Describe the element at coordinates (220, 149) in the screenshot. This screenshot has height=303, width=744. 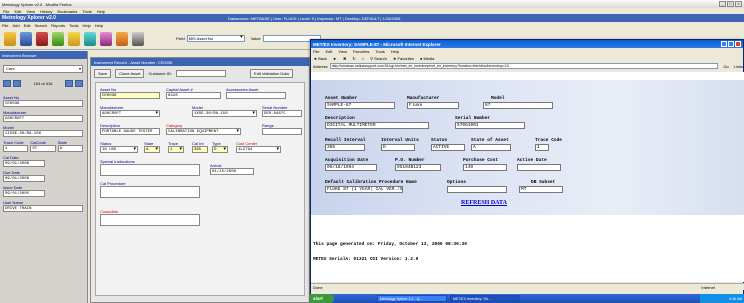
I see `rec-type-input: D` at that location.